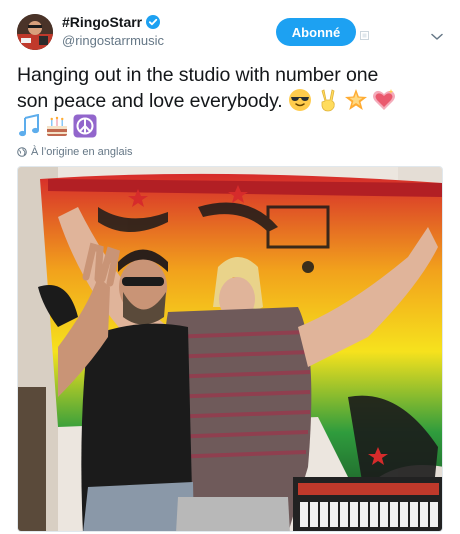 The image size is (460, 534). I want to click on chevron-down-icon, so click(437, 34).